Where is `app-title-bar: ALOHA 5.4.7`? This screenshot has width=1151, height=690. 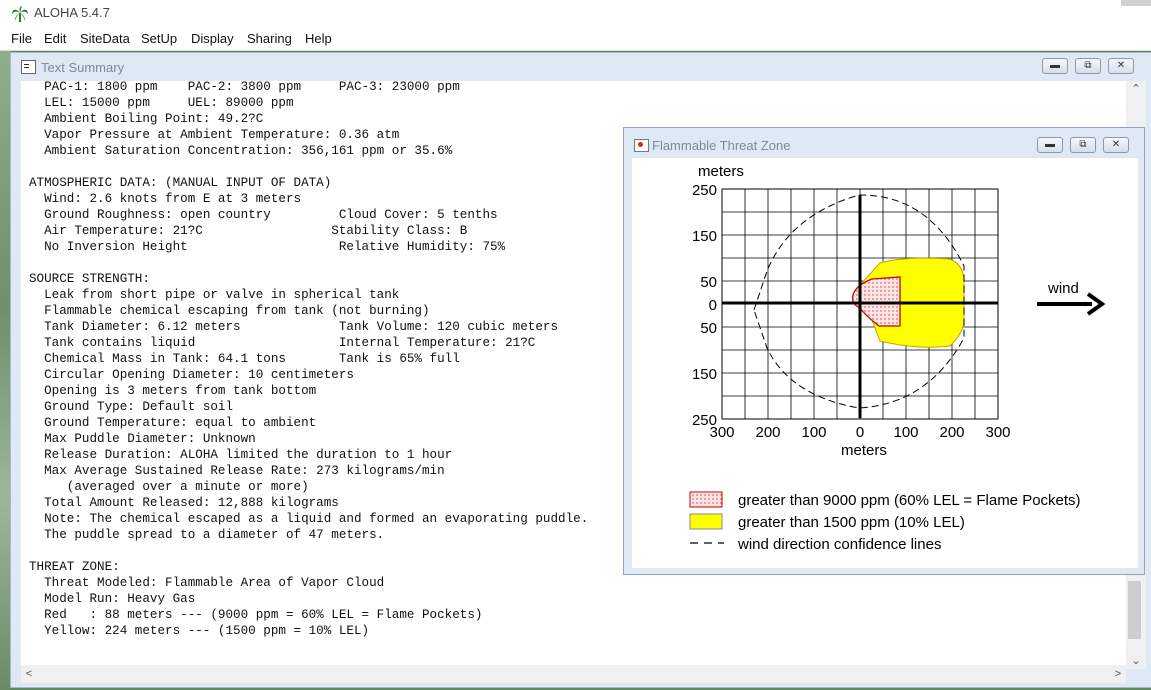
app-title-bar: ALOHA 5.4.7 is located at coordinates (575, 14).